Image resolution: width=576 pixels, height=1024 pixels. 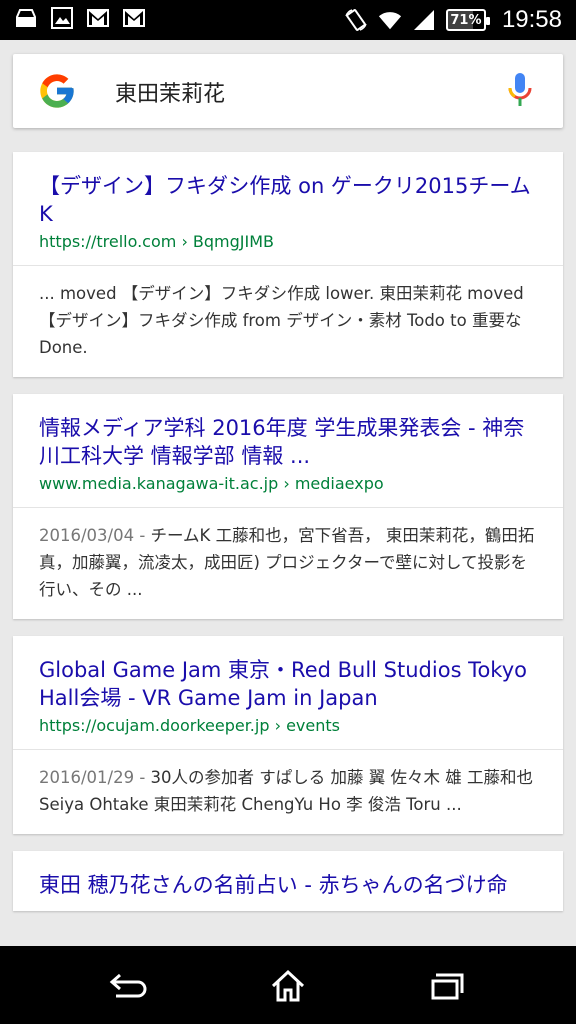 I want to click on image-icon, so click(x=62, y=18).